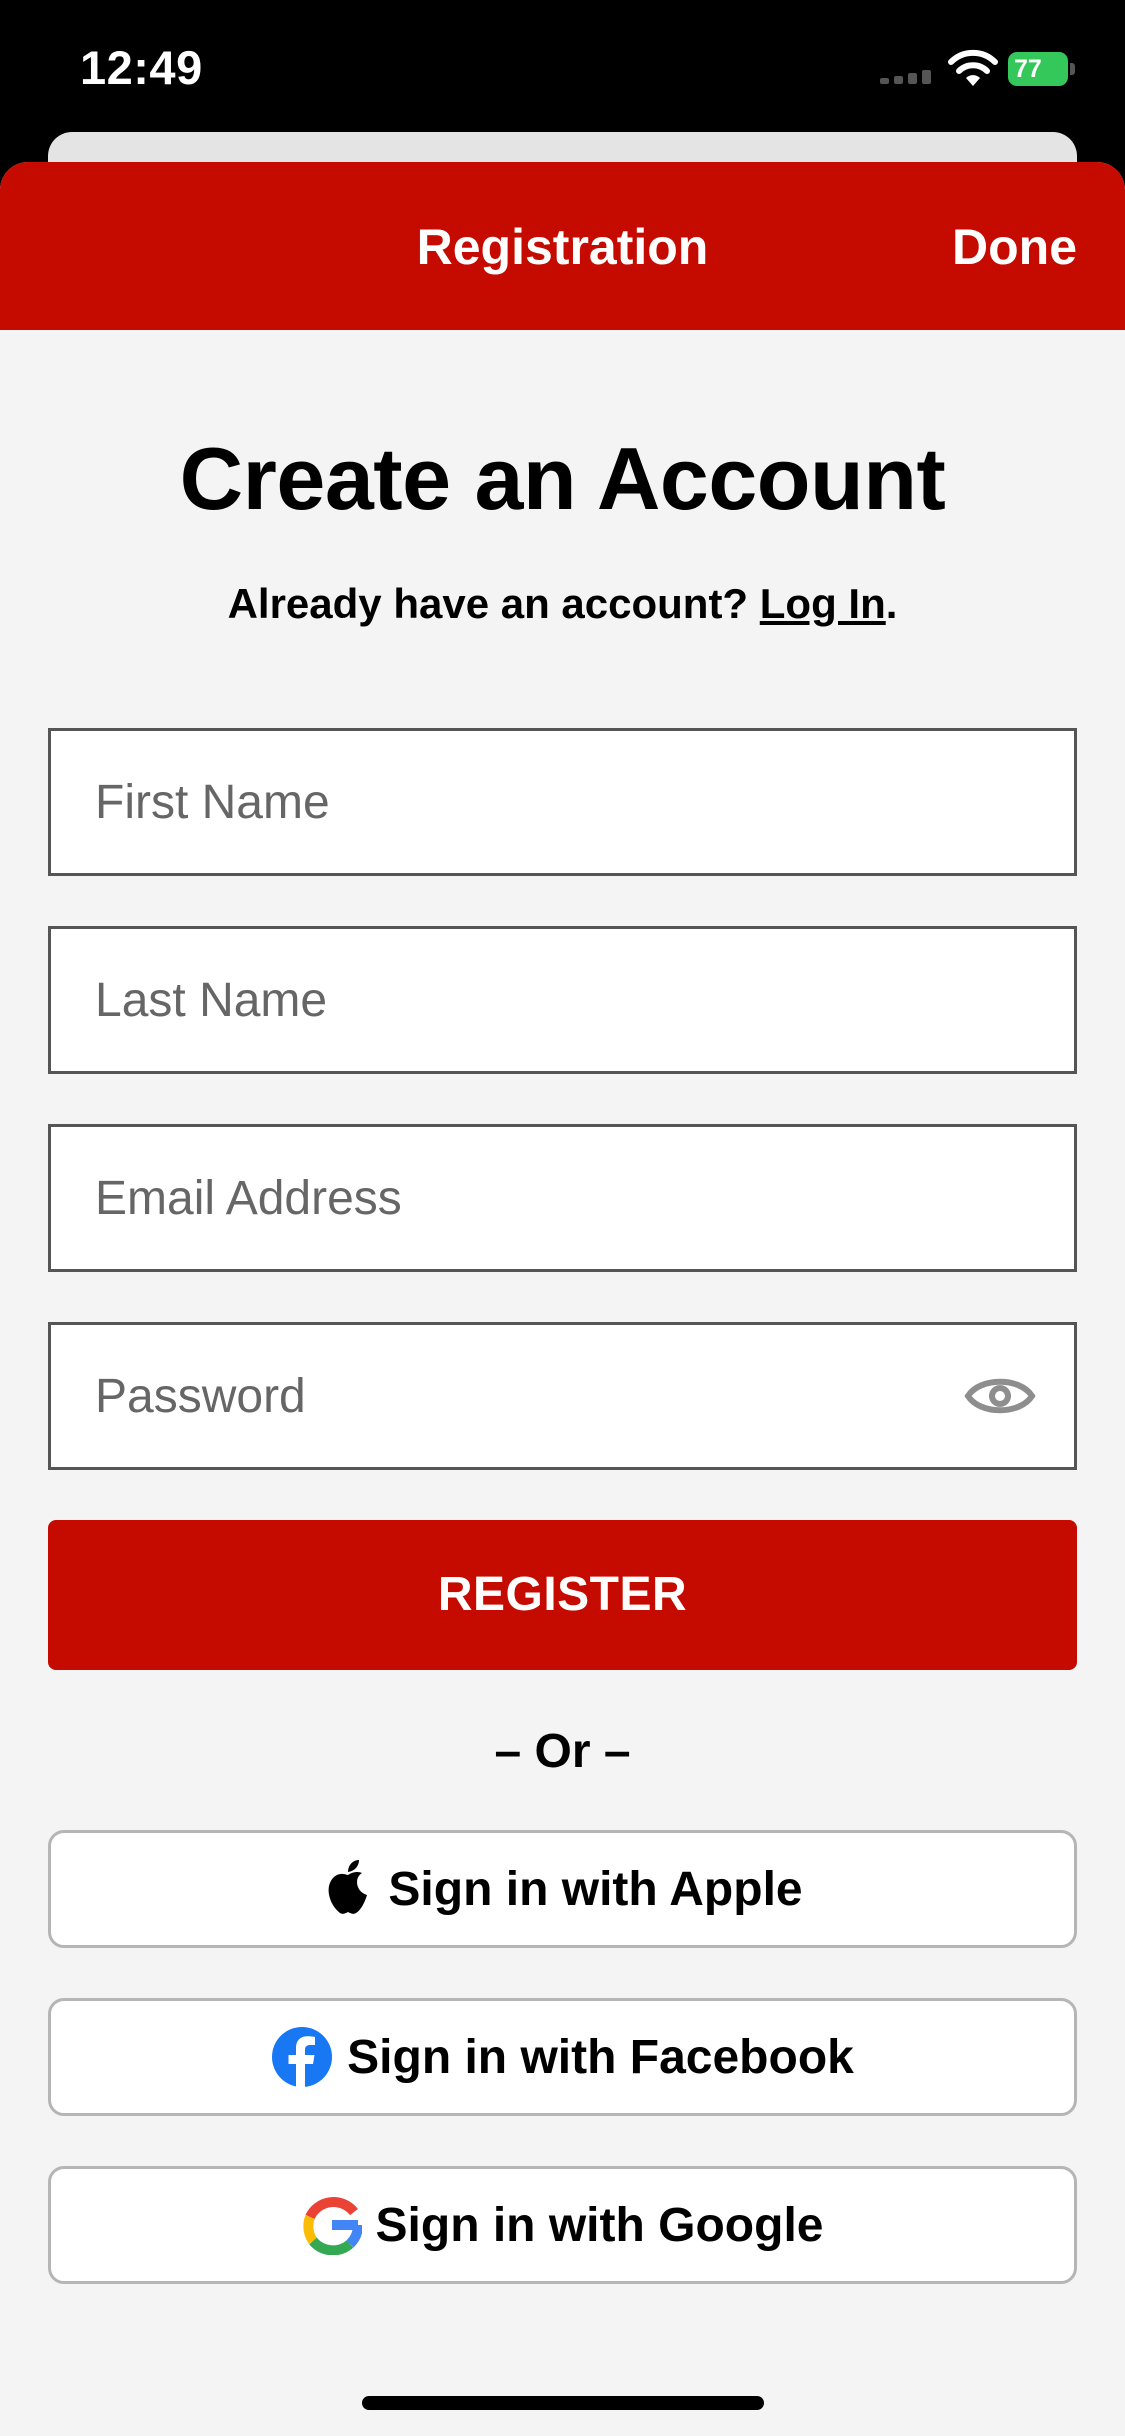 This screenshot has width=1125, height=2436. Describe the element at coordinates (562, 478) in the screenshot. I see `page-title: Create an Account` at that location.